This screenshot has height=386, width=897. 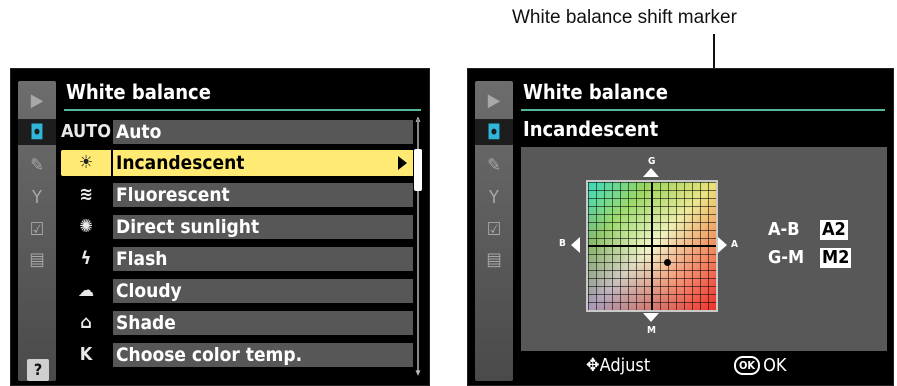 I want to click on sun-icon: ✺, so click(x=86, y=226).